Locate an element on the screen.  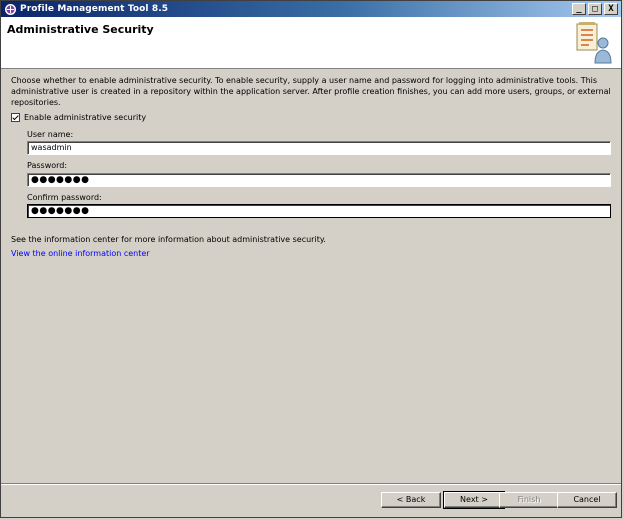
minimize-button: _ is located at coordinates (579, 9).